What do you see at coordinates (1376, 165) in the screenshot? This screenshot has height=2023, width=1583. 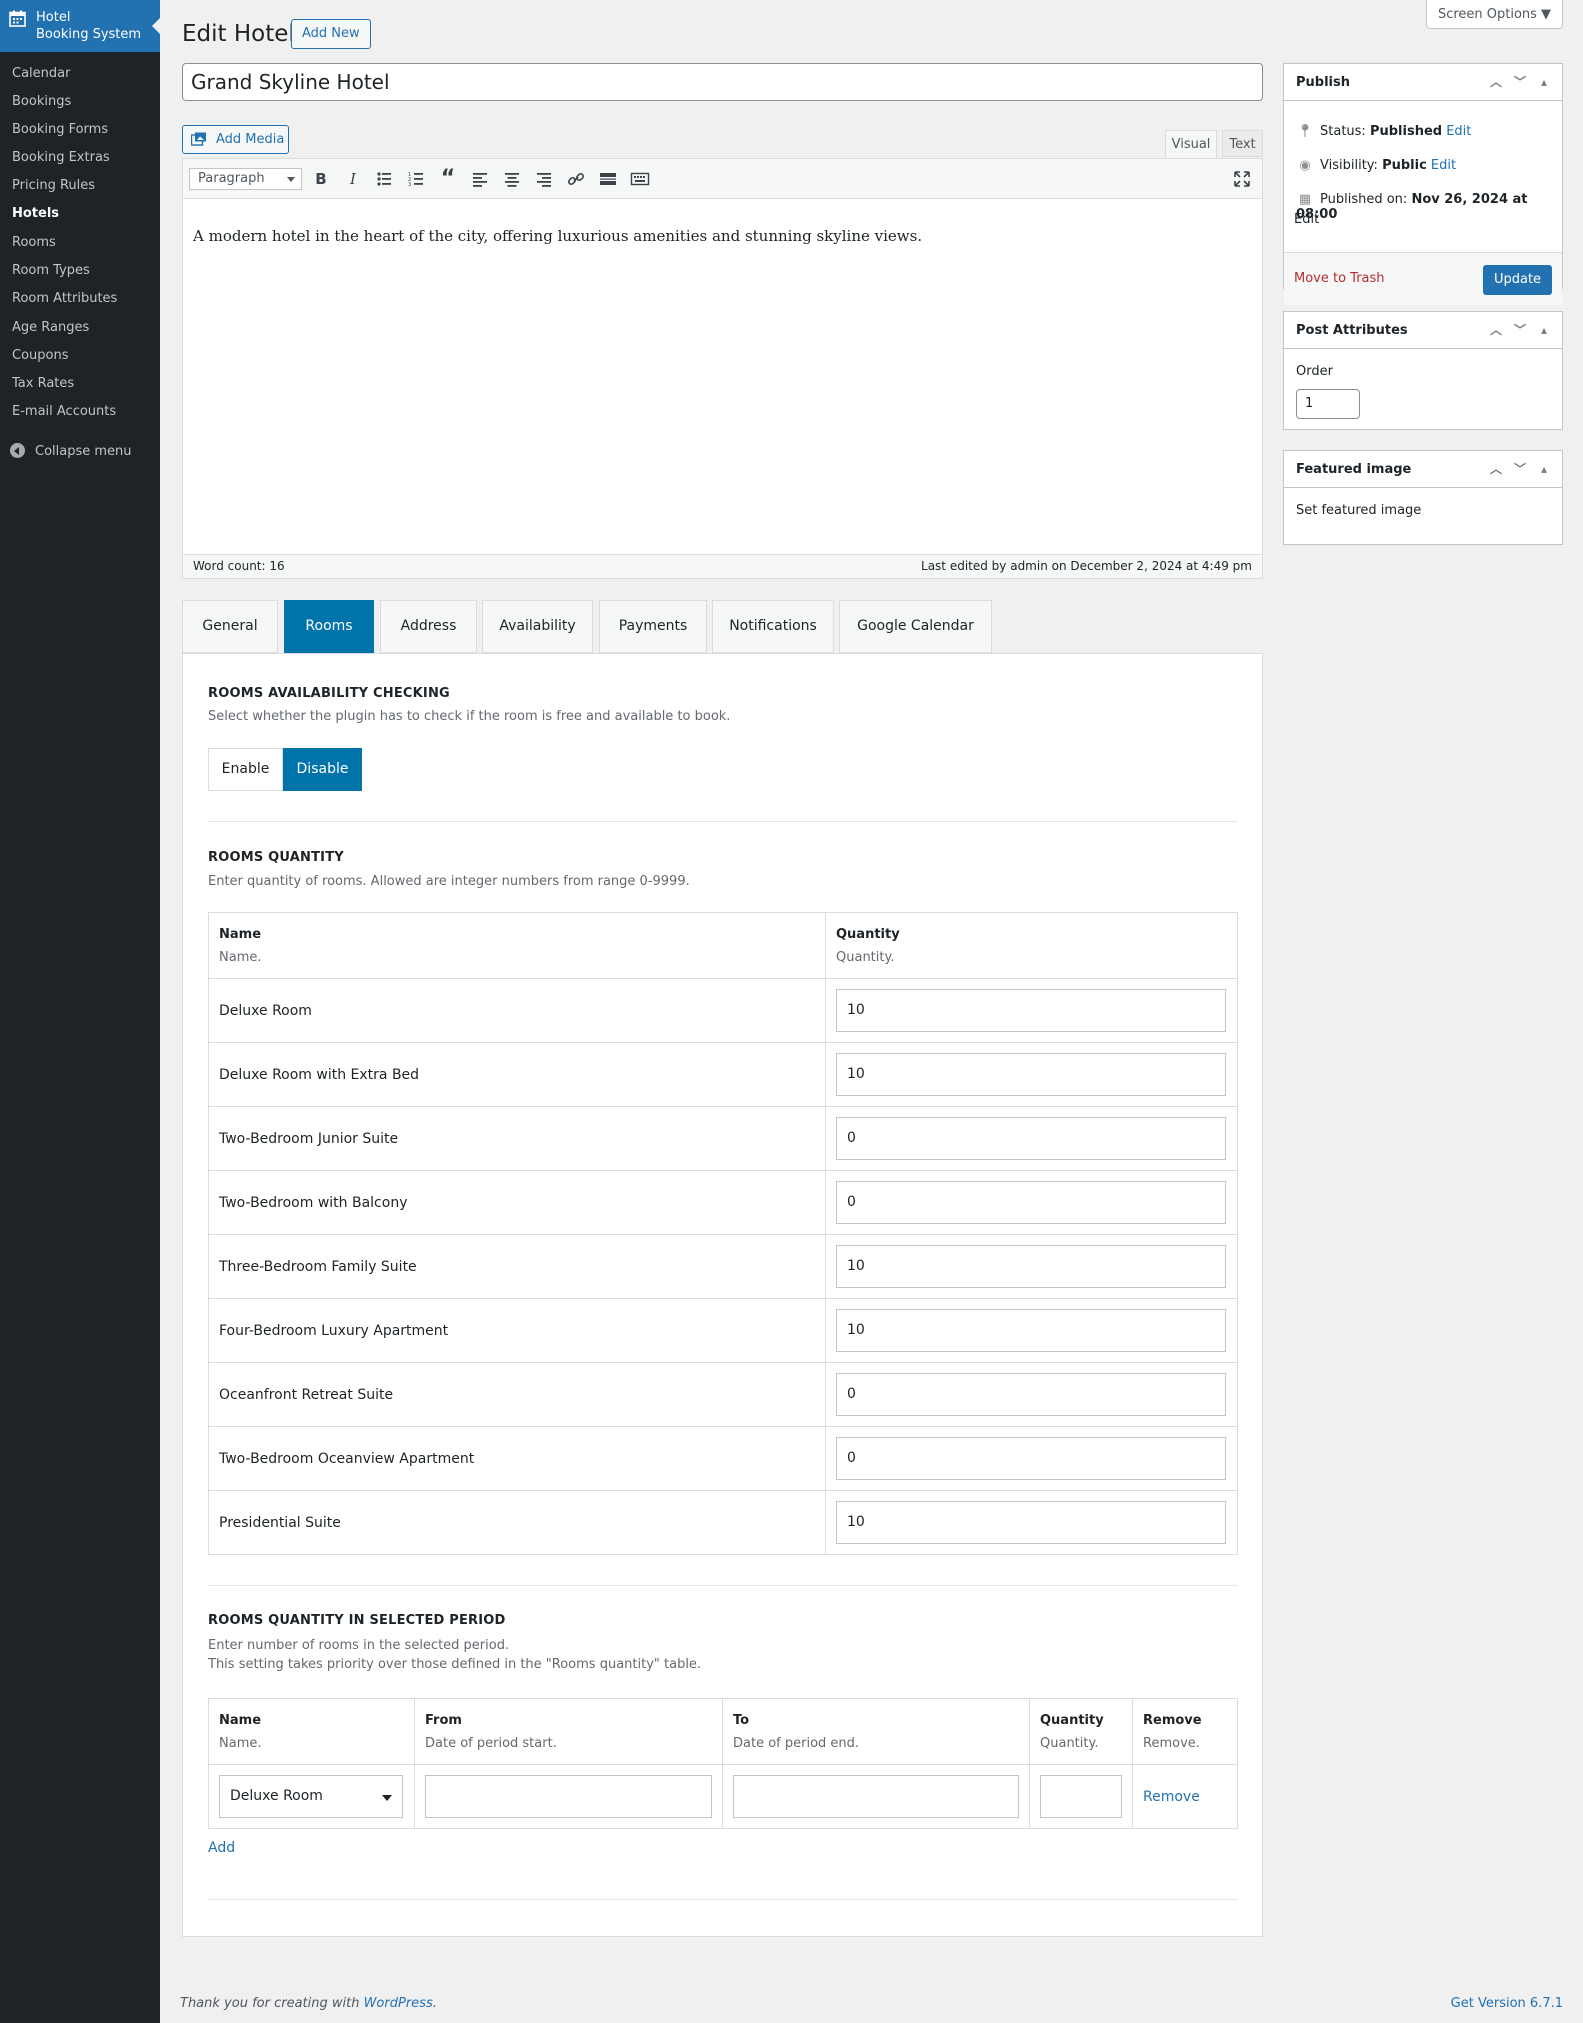 I see `visibility-row: ◉ Visibility: Public Edit` at bounding box center [1376, 165].